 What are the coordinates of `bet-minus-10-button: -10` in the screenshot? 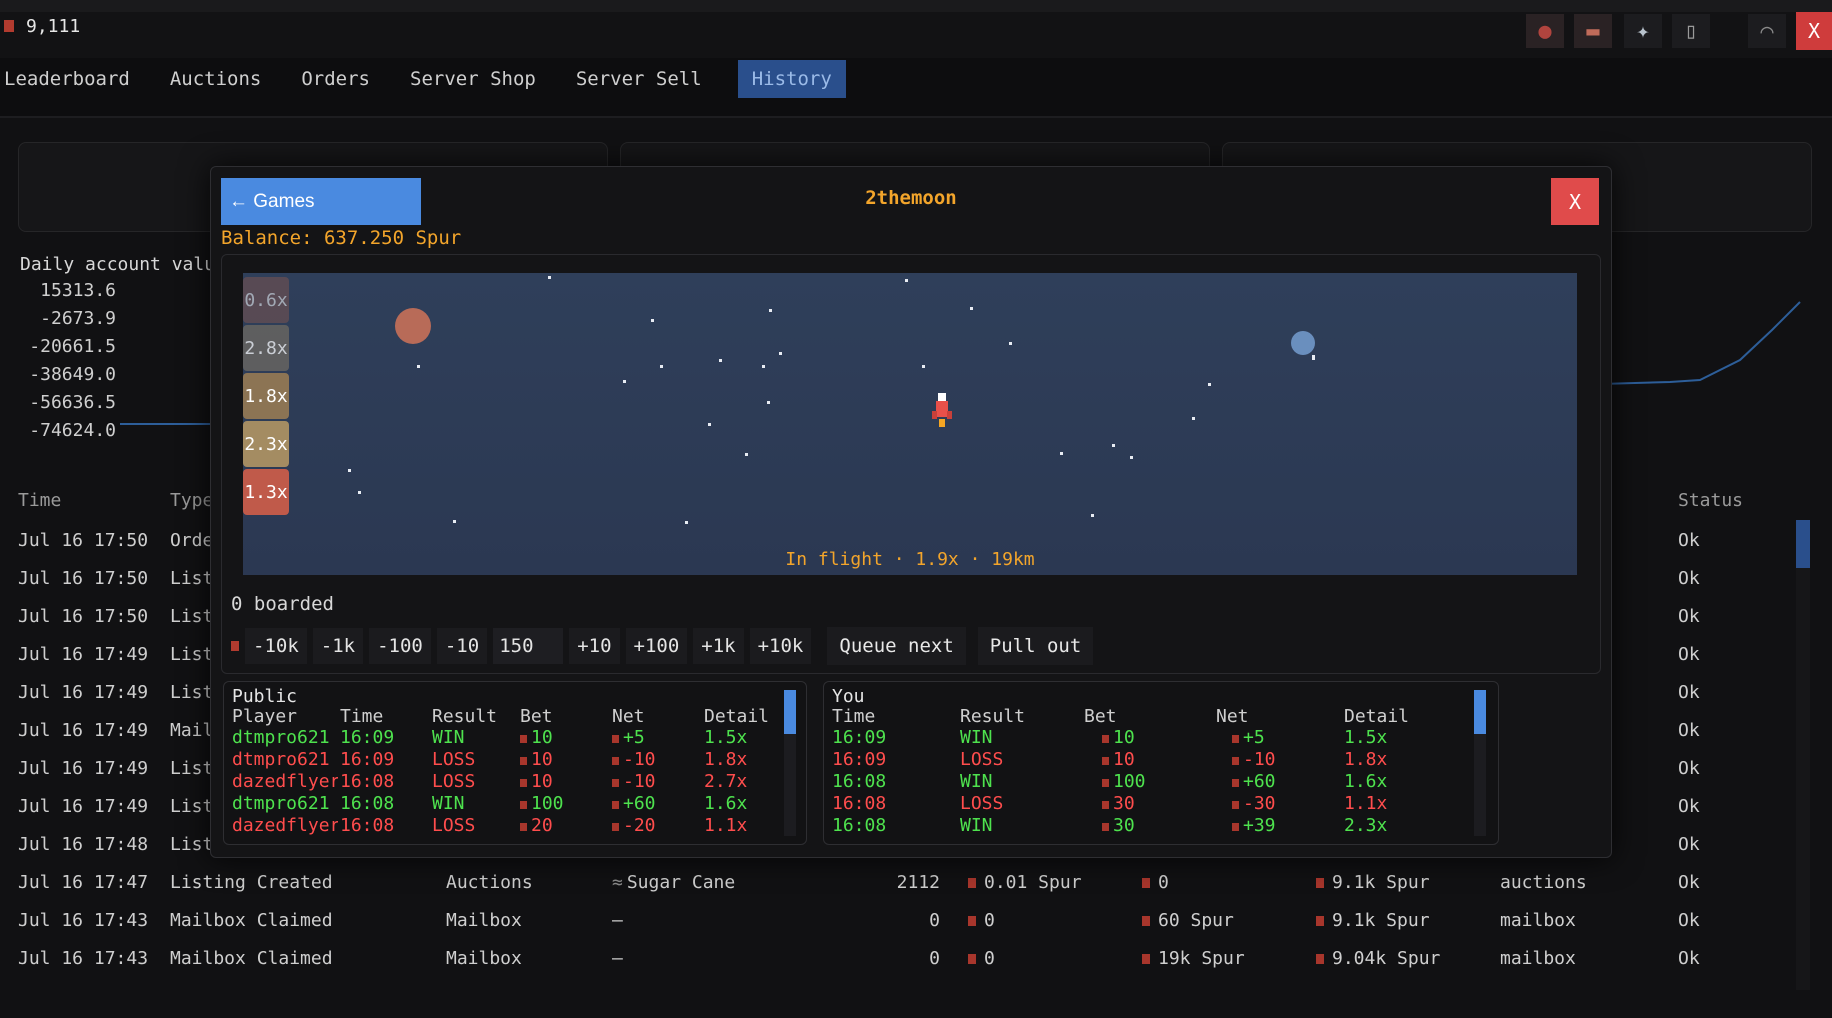 It's located at (462, 646).